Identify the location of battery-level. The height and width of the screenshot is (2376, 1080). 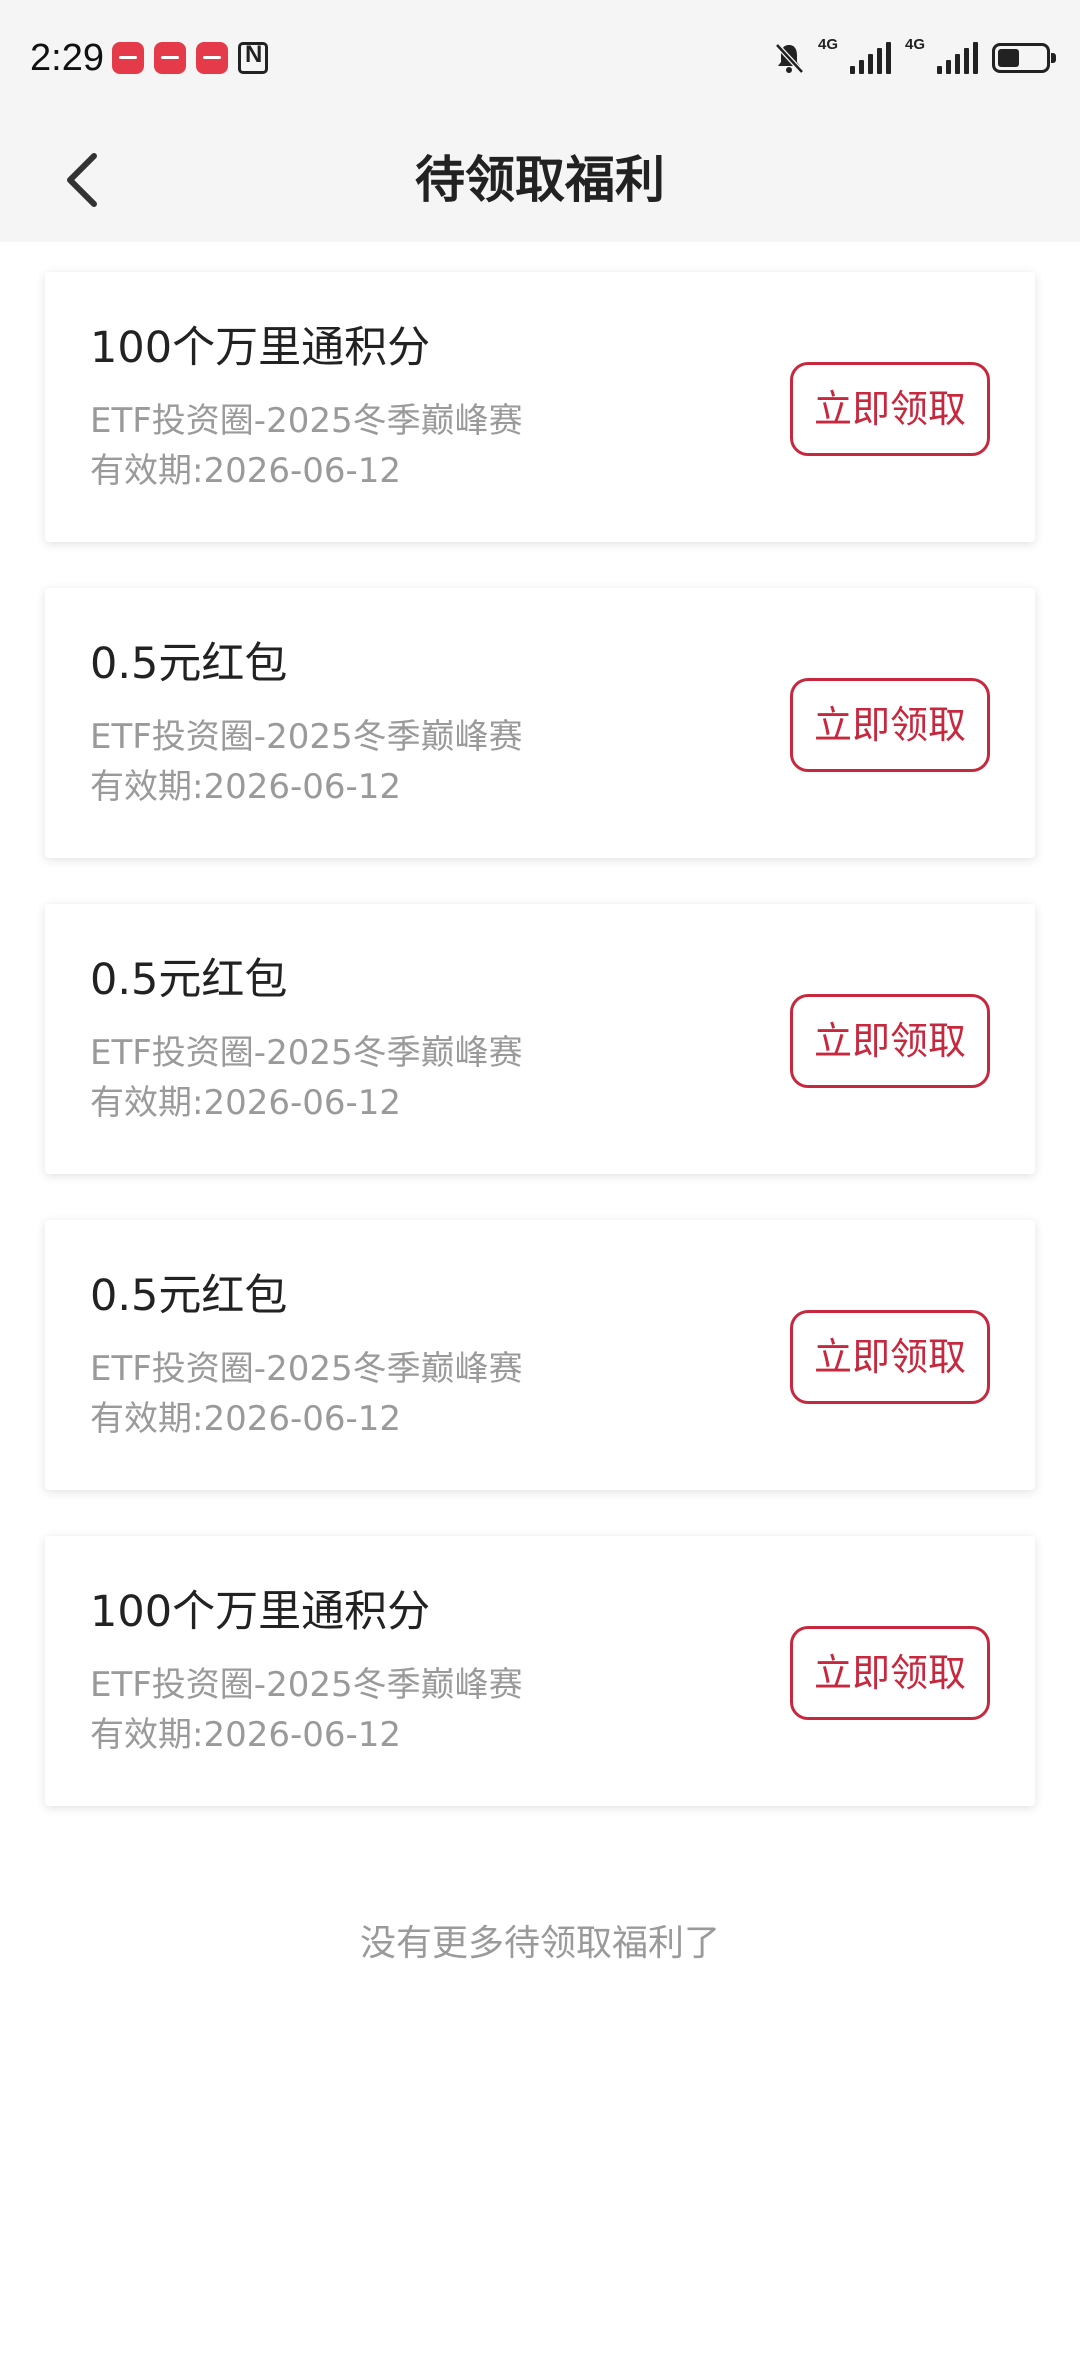
(1008, 58).